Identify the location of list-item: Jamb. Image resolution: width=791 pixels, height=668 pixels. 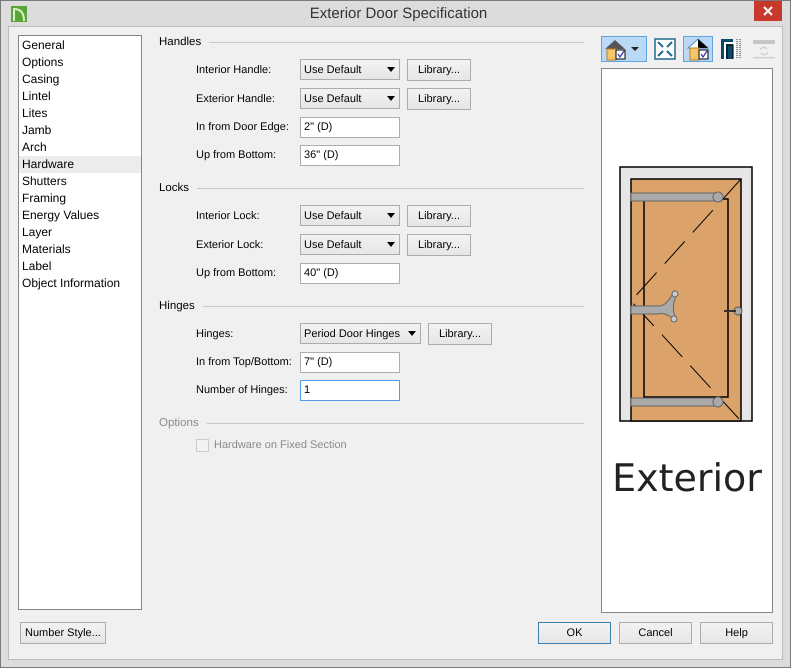
(80, 130).